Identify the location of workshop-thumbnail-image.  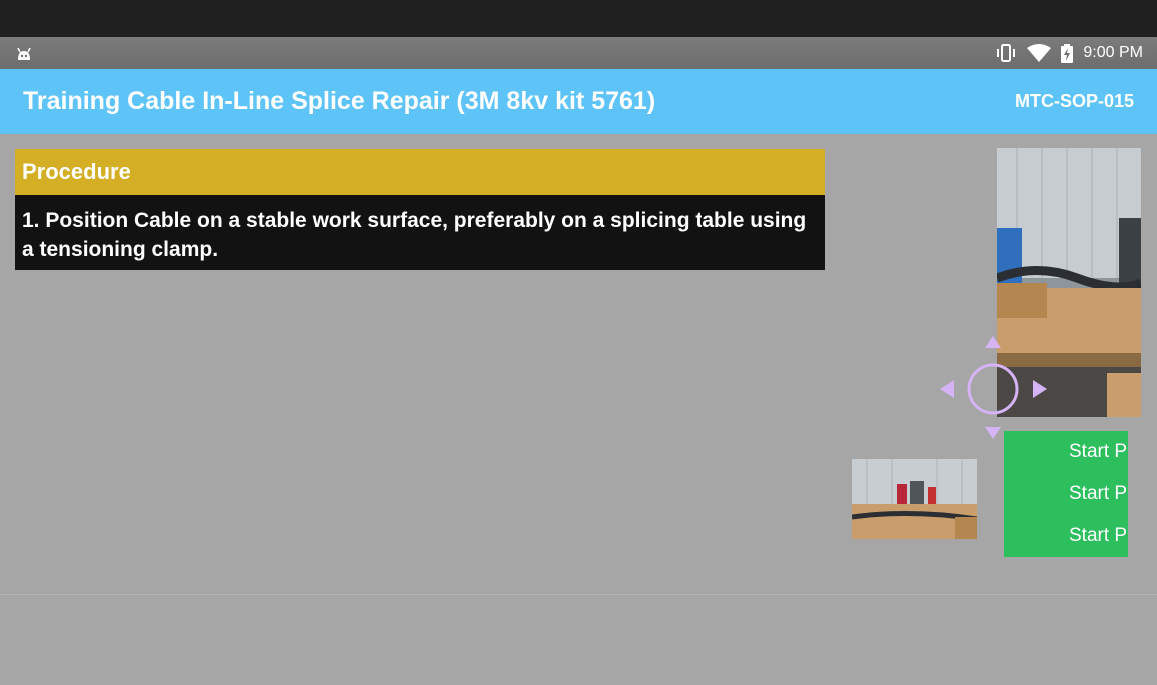
(914, 499).